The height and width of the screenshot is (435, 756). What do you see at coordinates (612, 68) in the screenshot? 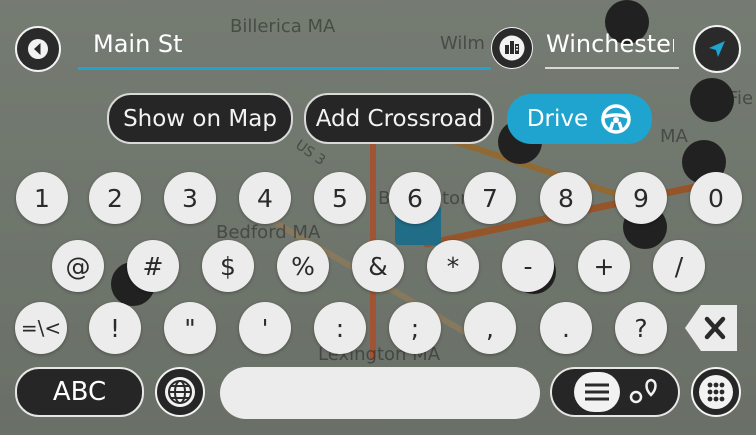
I see `area-input-underline` at bounding box center [612, 68].